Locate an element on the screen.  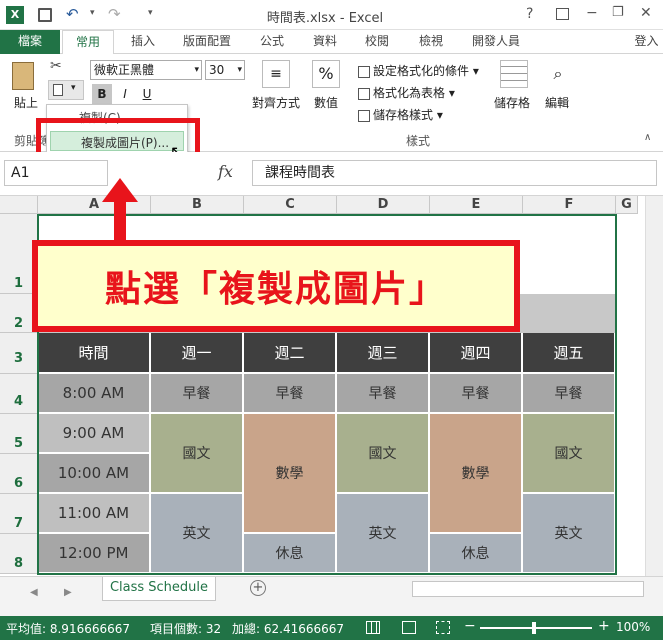
status-count: 項目個數: 32 is located at coordinates (186, 629).